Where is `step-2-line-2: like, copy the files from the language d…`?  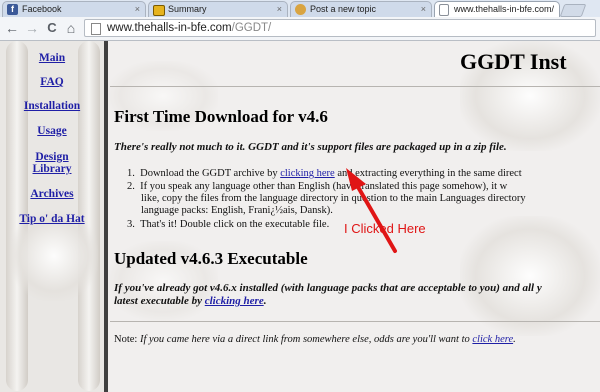
step-2-line-2: like, copy the files from the language d… is located at coordinates (333, 198).